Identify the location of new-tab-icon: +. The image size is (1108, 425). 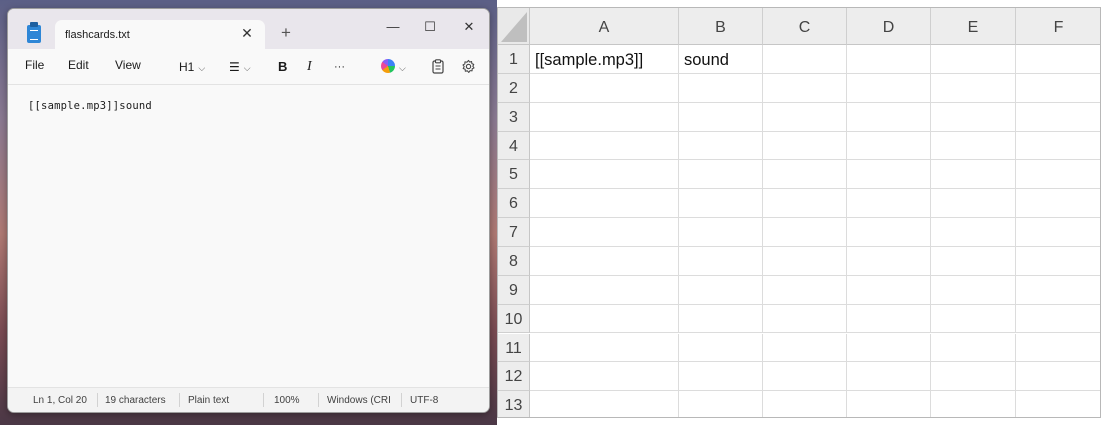
(286, 33).